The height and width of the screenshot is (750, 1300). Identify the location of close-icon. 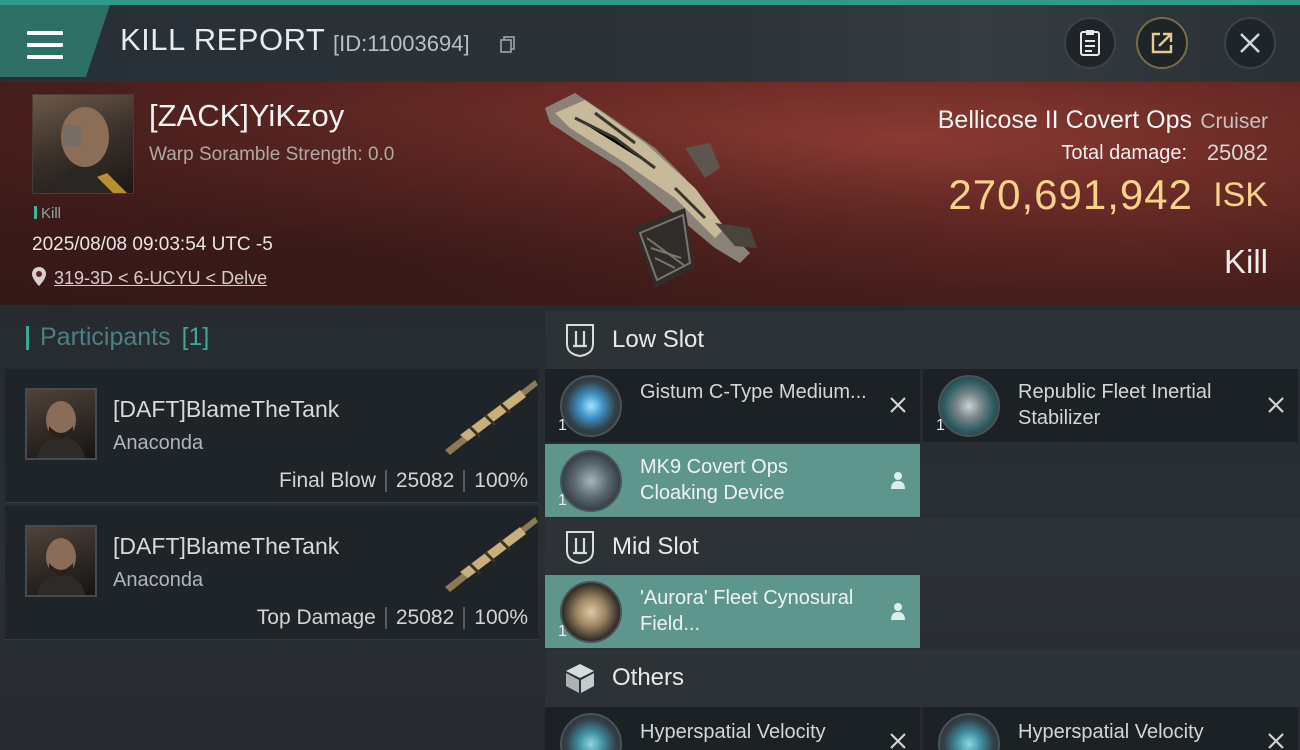
(1250, 43).